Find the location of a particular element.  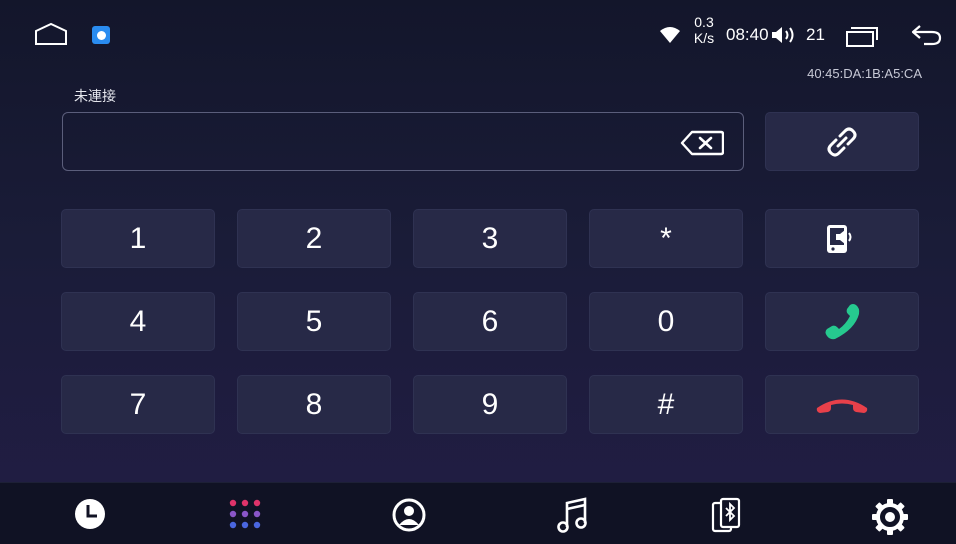

net-speed: 0.3 K/s is located at coordinates (704, 30).